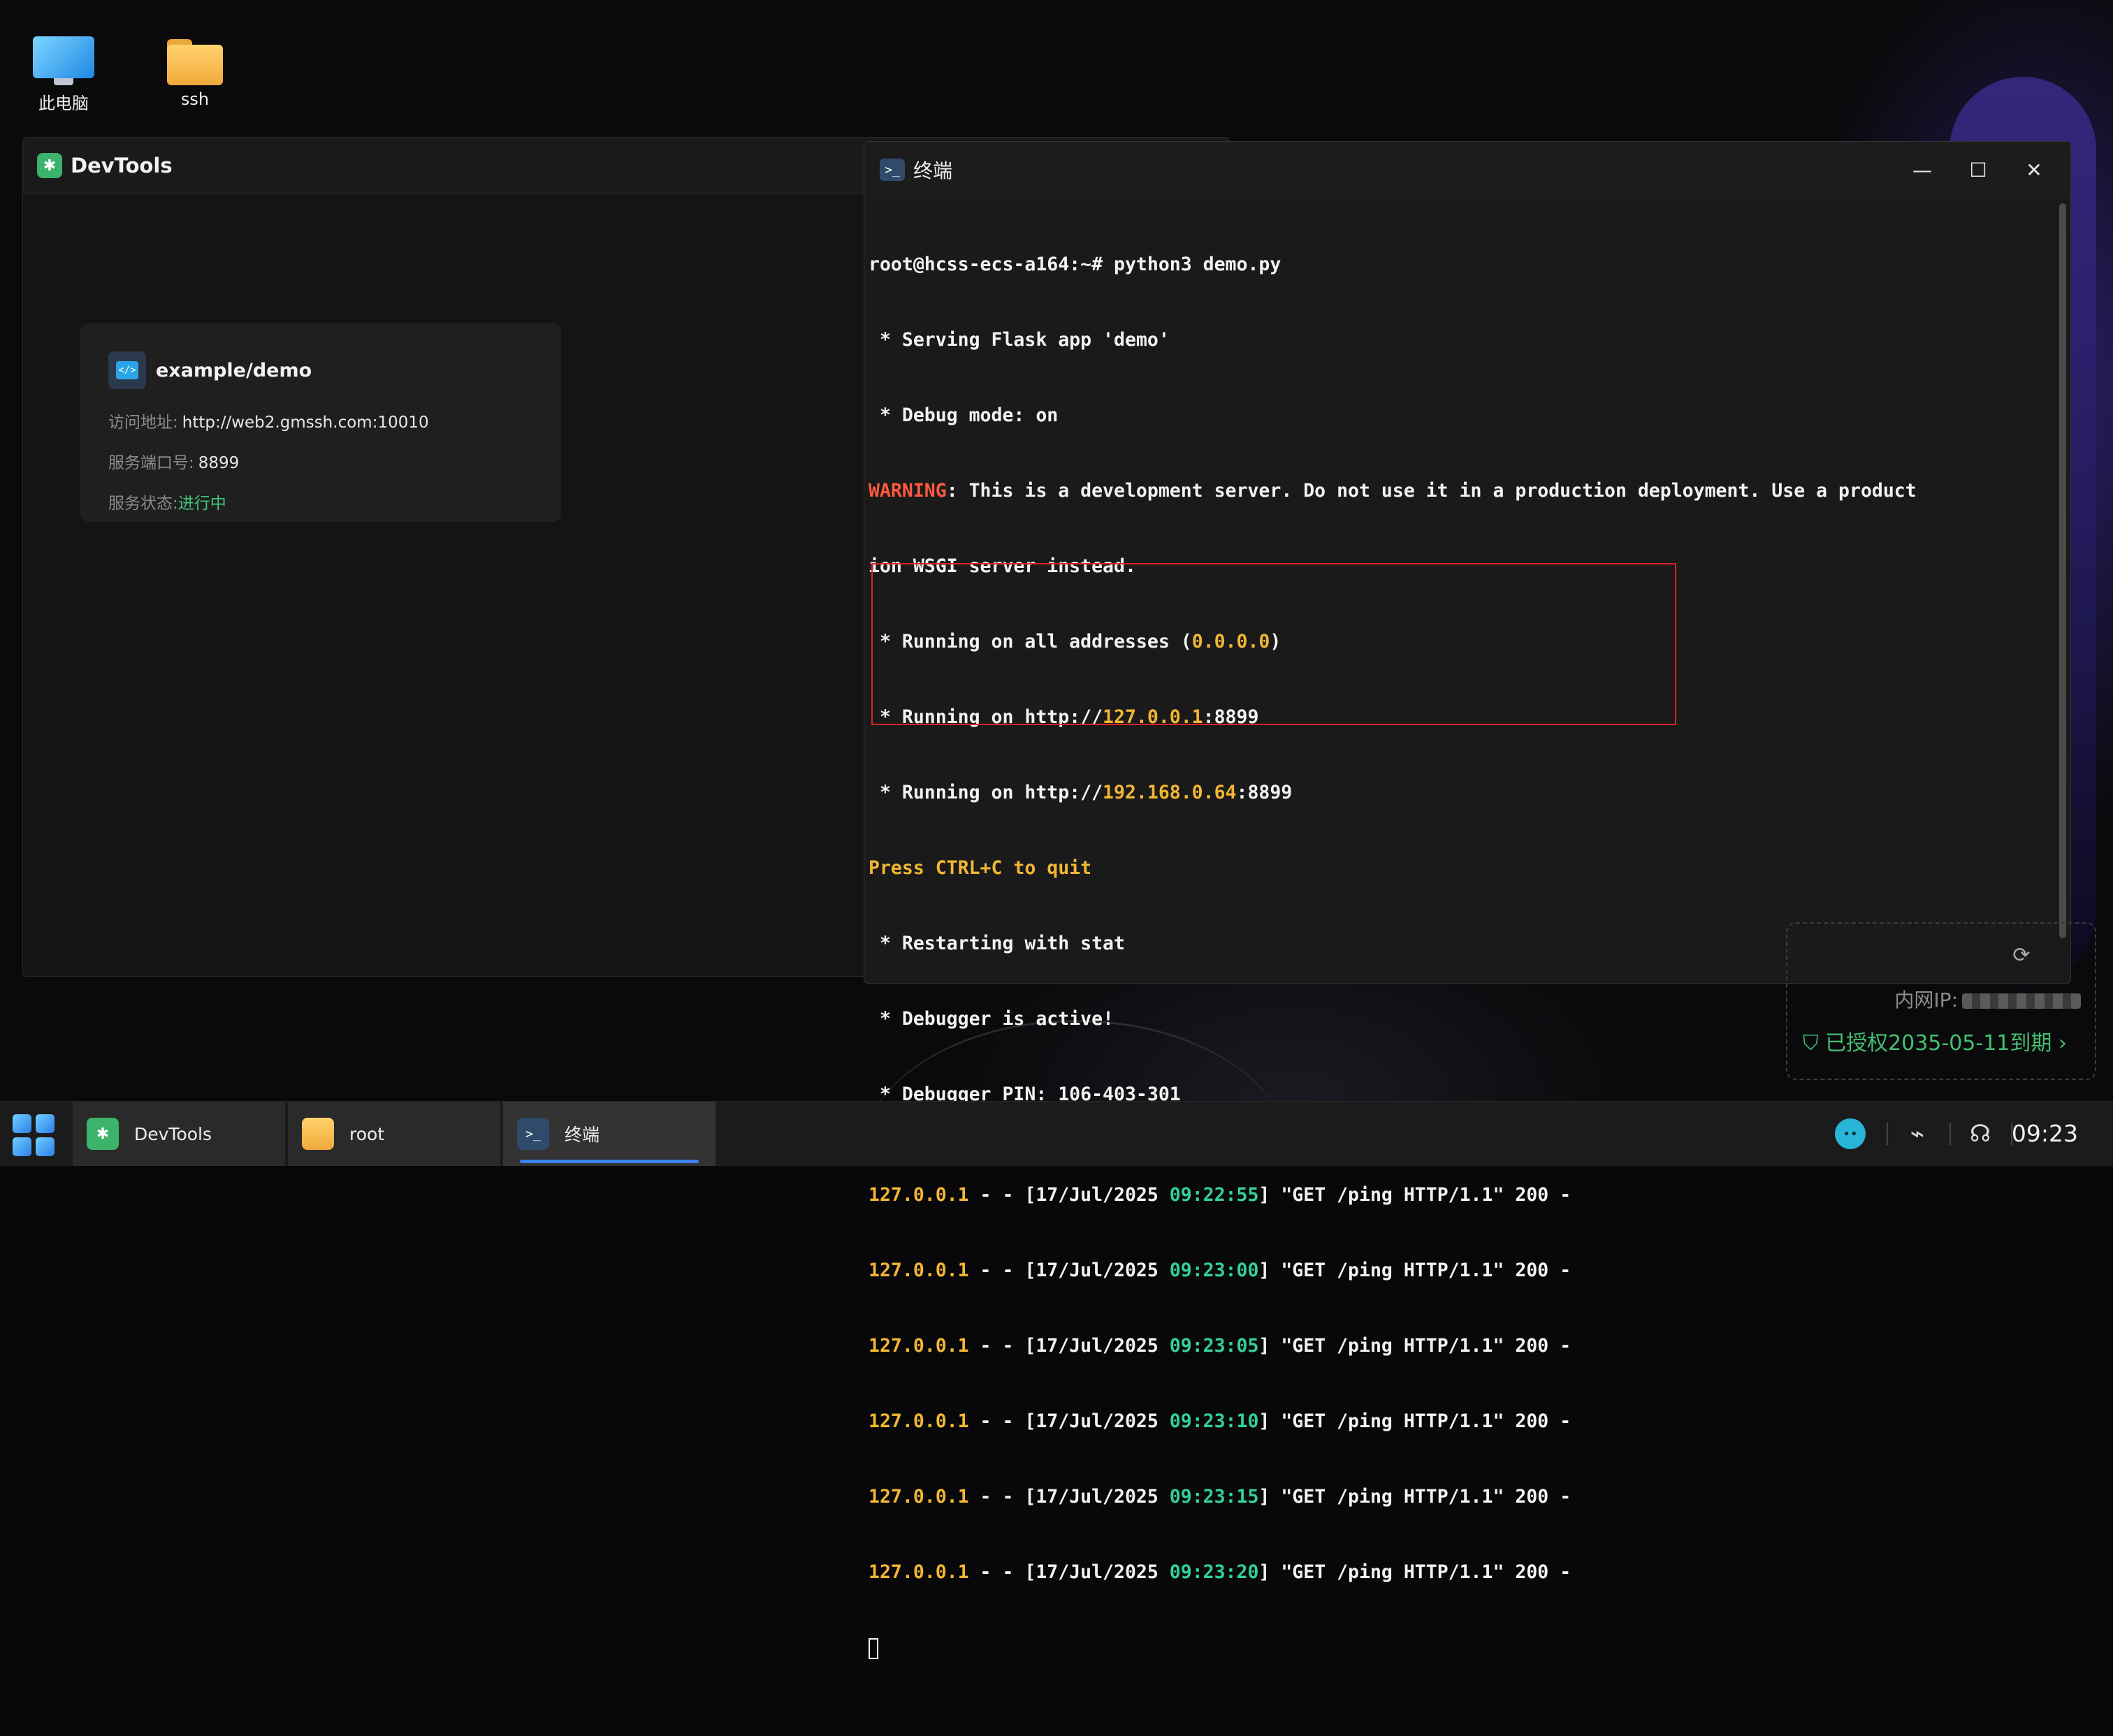  What do you see at coordinates (964, 415) in the screenshot?
I see `terminal-line: * Debug mode: on` at bounding box center [964, 415].